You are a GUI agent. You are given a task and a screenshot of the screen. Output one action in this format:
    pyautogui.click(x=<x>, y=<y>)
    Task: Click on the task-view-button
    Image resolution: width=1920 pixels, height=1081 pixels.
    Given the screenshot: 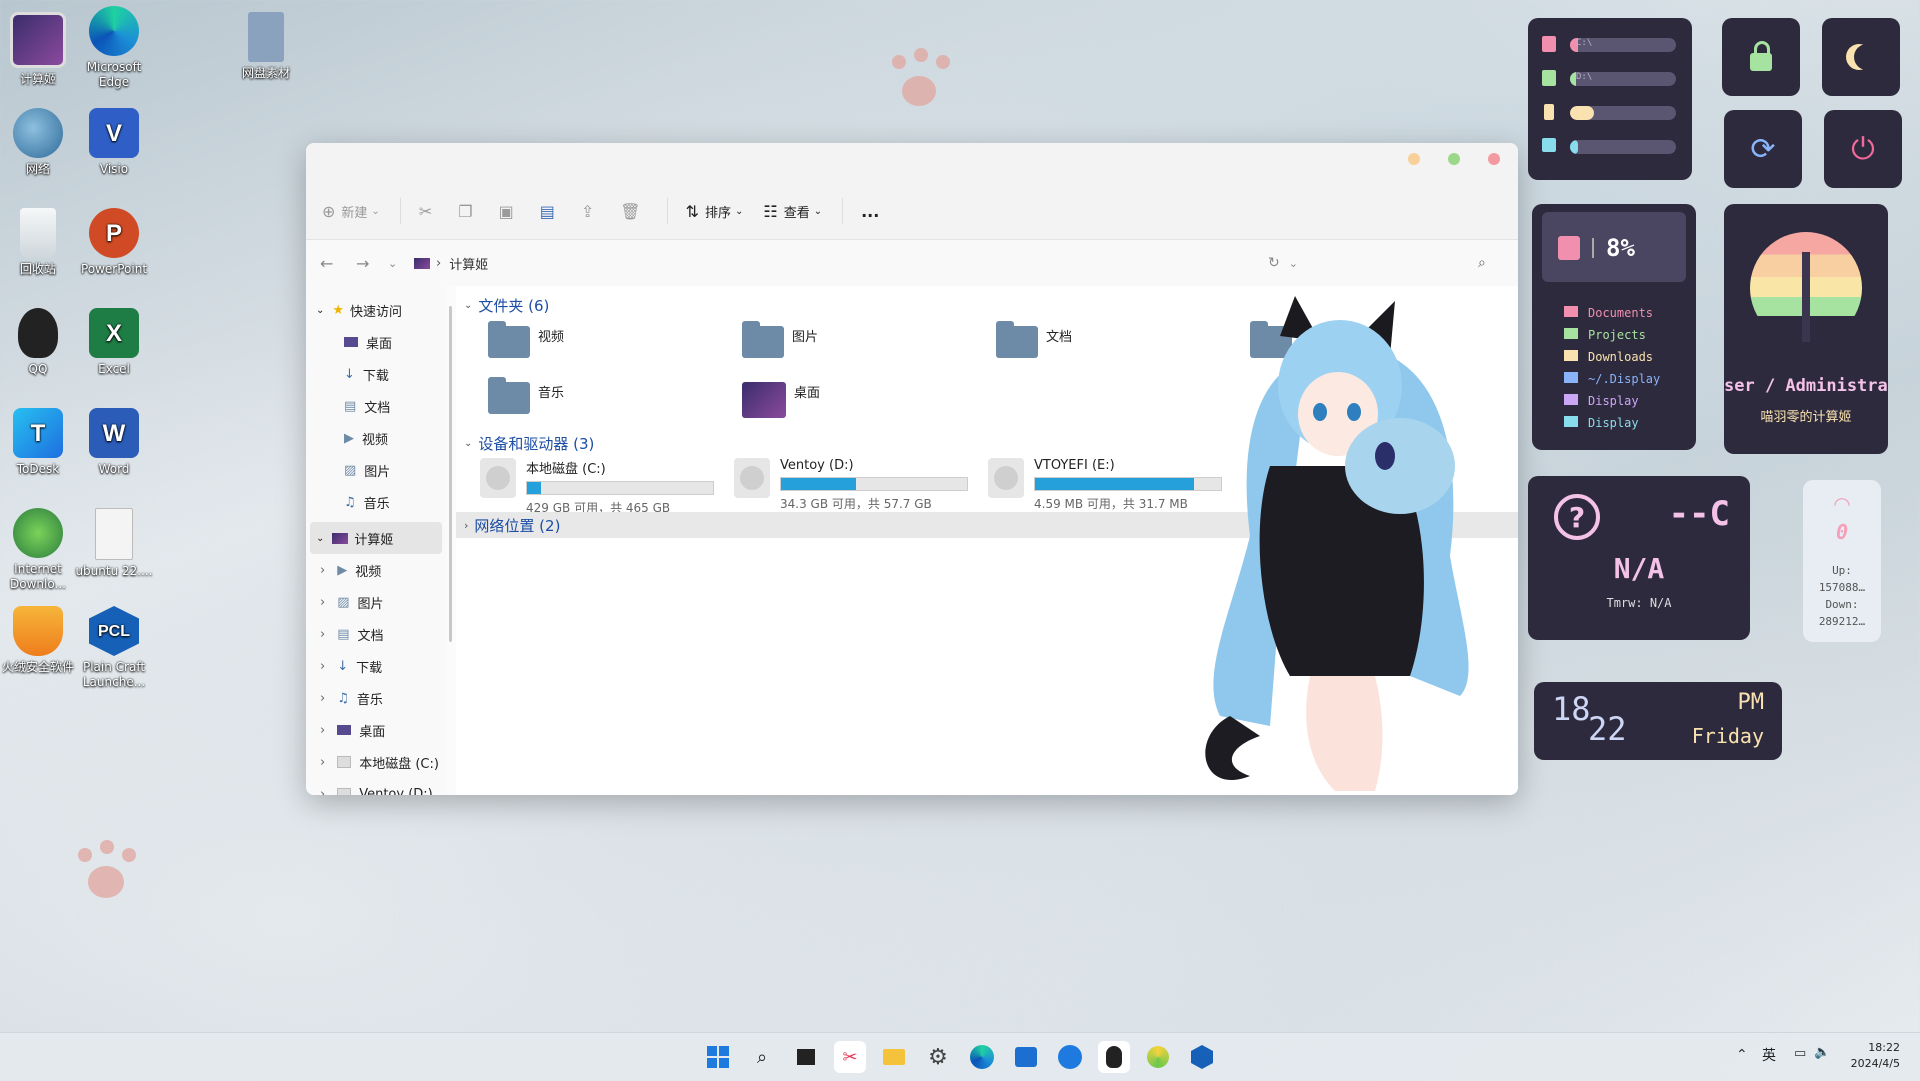 What is the action you would take?
    pyautogui.click(x=806, y=1057)
    